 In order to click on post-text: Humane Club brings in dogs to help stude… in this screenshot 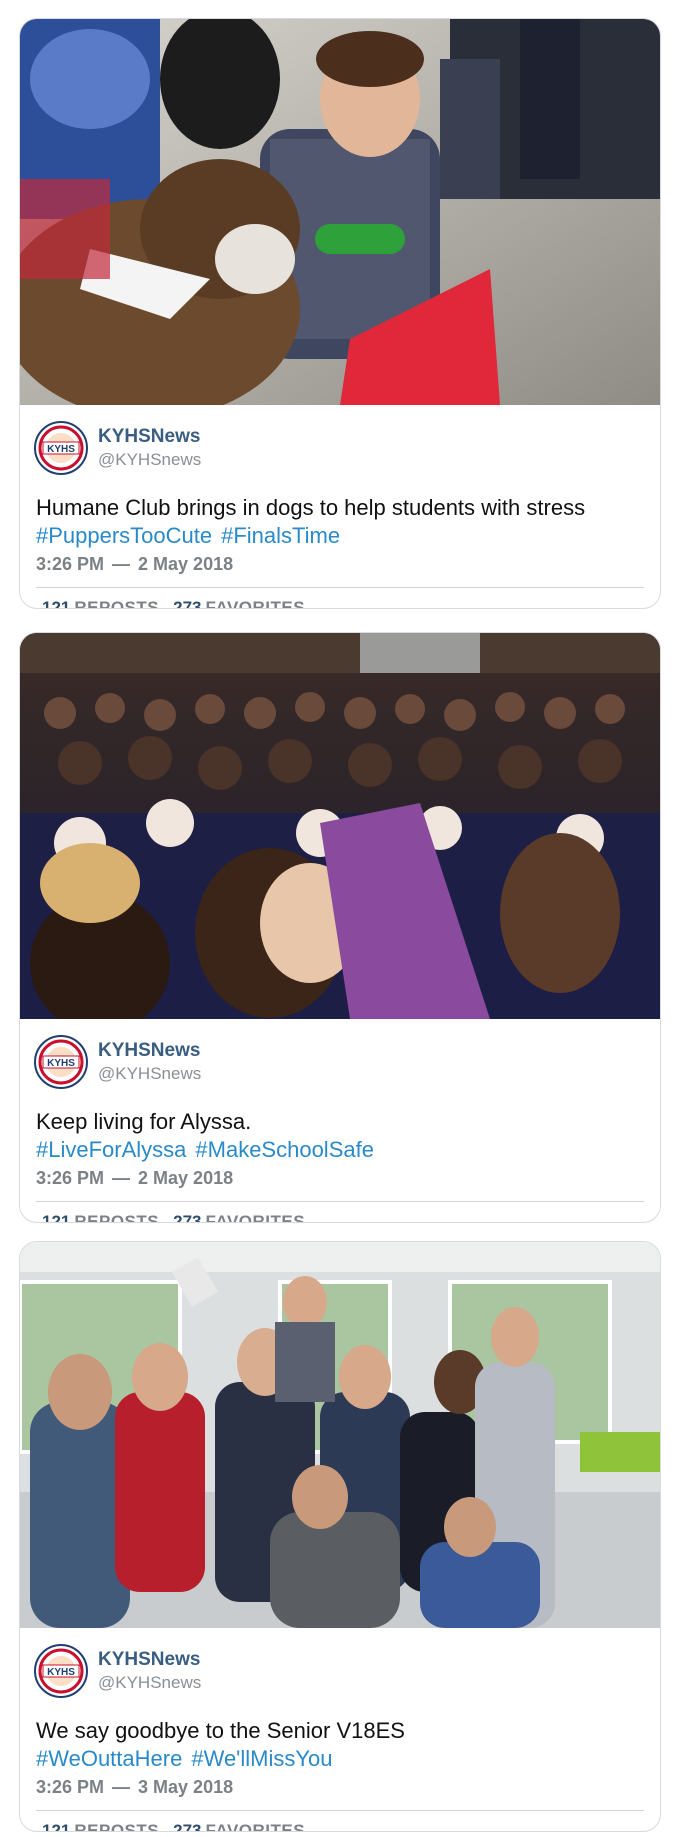, I will do `click(311, 507)`.